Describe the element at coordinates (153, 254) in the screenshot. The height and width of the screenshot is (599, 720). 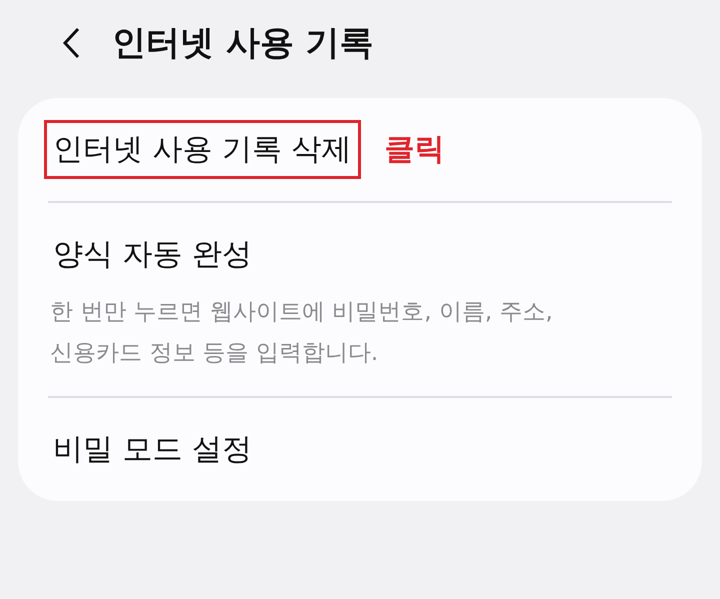
I see `settings-item: 양식 자동 완성` at that location.